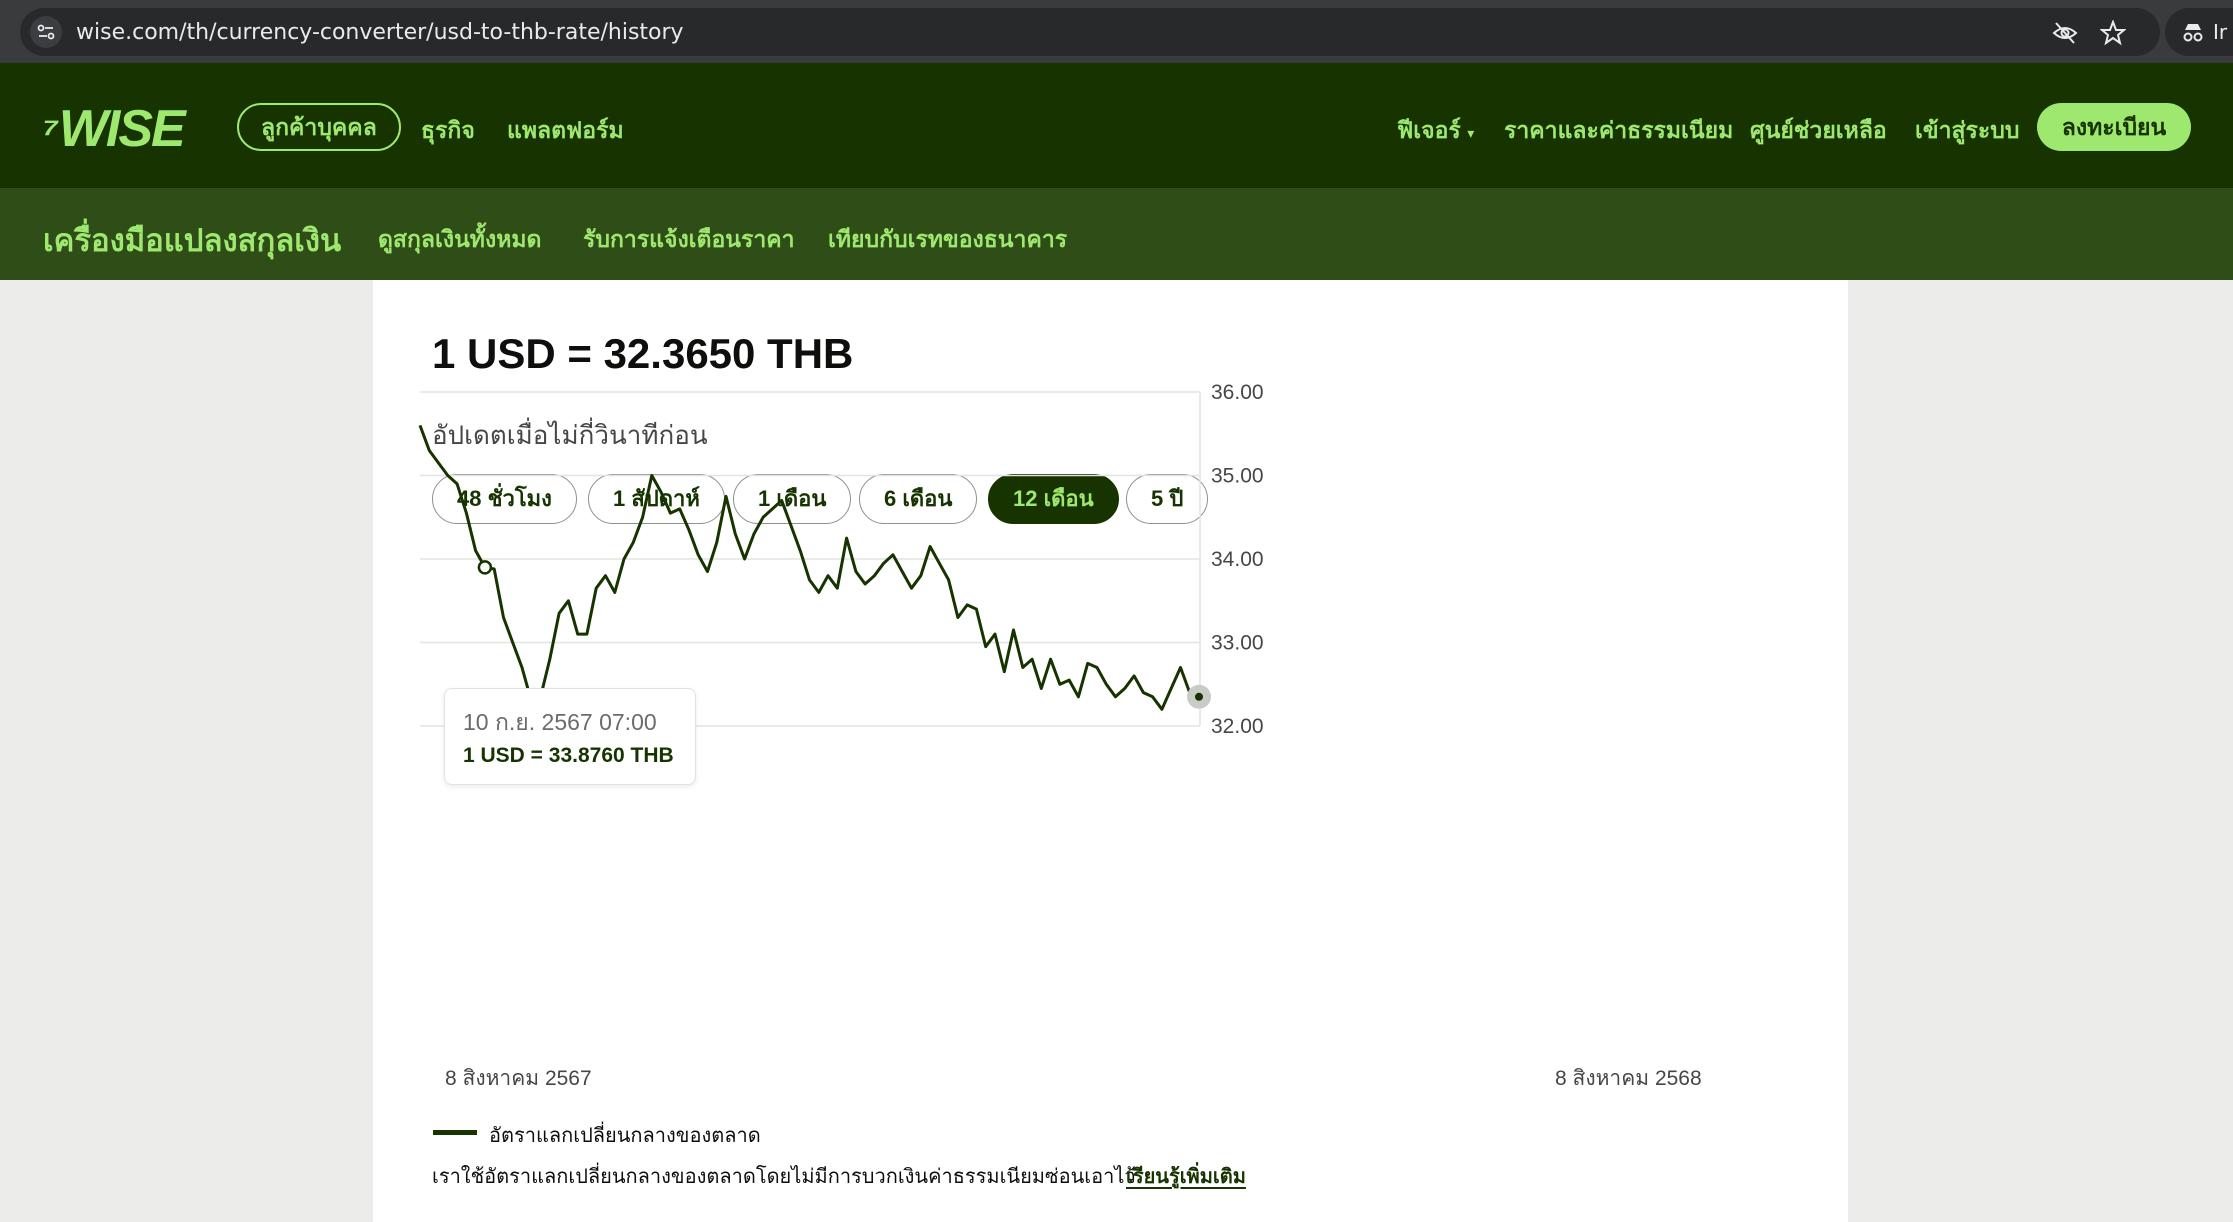 This screenshot has height=1222, width=2233. Describe the element at coordinates (689, 240) in the screenshot. I see `subnav-rate-alerts: รับการแจ้งเตือนราคา` at that location.